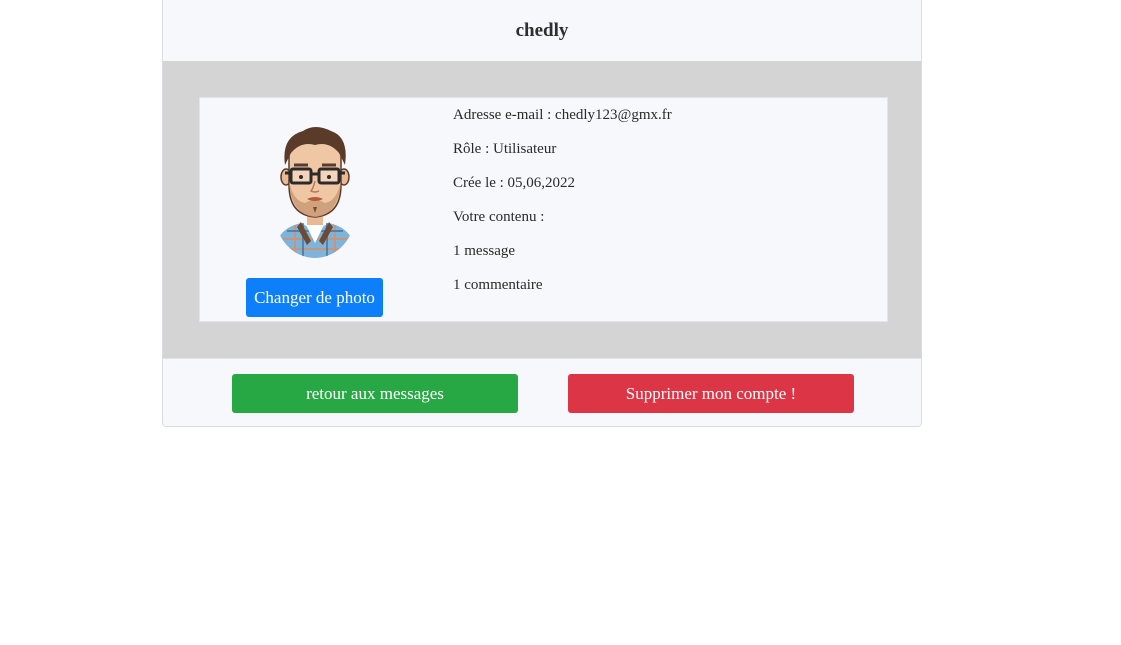 This screenshot has width=1121, height=645. I want to click on role-line: Rôle : Utilisateur, so click(505, 149).